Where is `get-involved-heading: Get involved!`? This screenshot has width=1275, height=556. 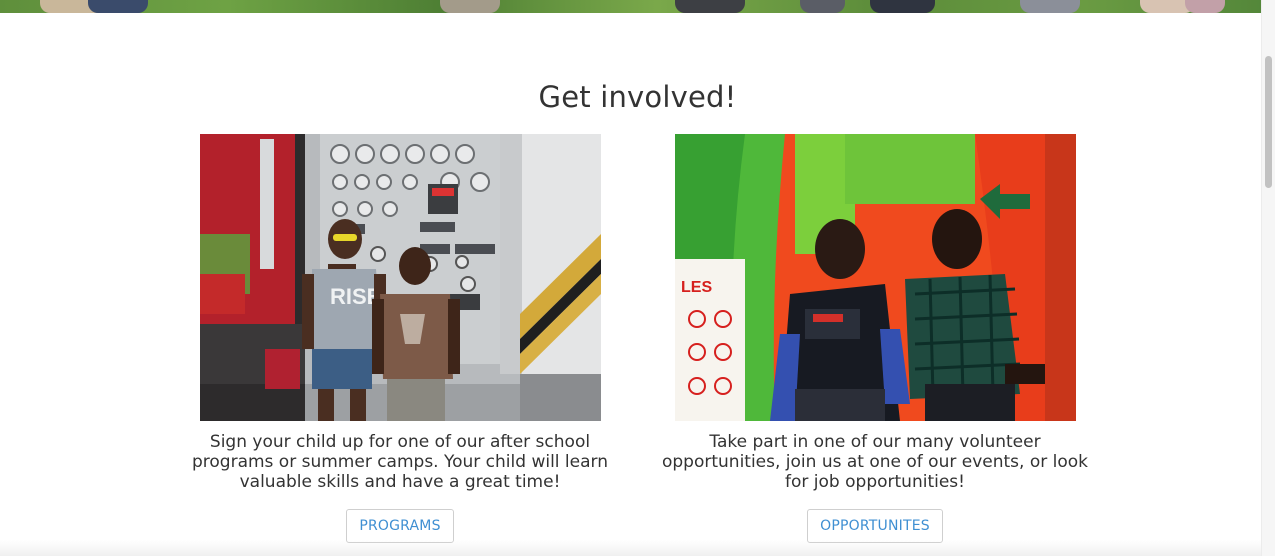
get-involved-heading: Get involved! is located at coordinates (637, 97).